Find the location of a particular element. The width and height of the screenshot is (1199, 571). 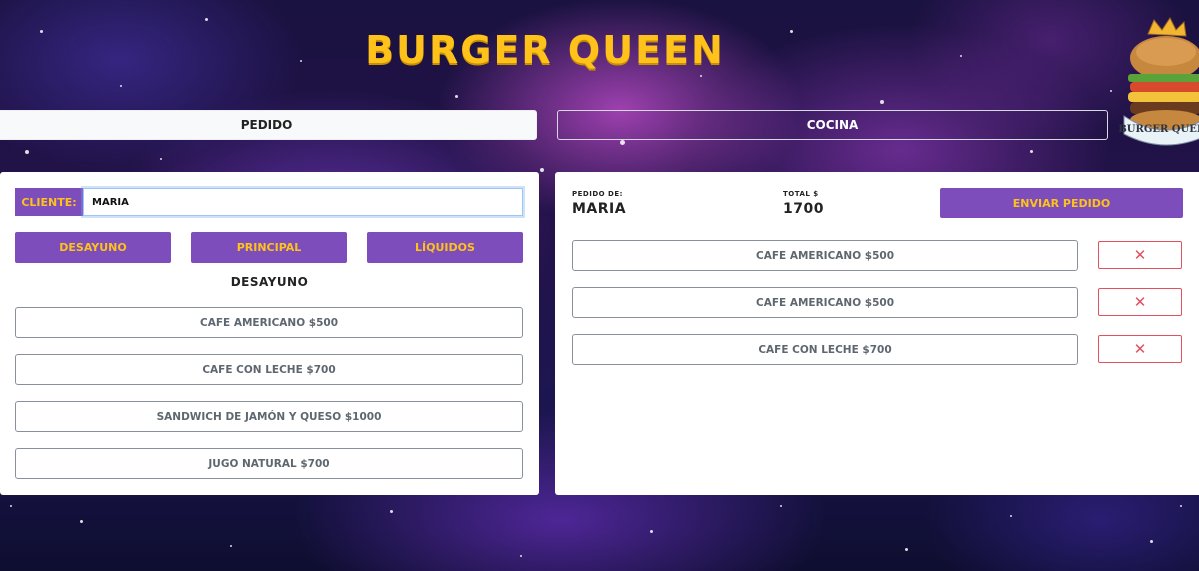

menu-item-button: SANDWICH DE JAMÓN Y QUESO $1000 is located at coordinates (269, 416).